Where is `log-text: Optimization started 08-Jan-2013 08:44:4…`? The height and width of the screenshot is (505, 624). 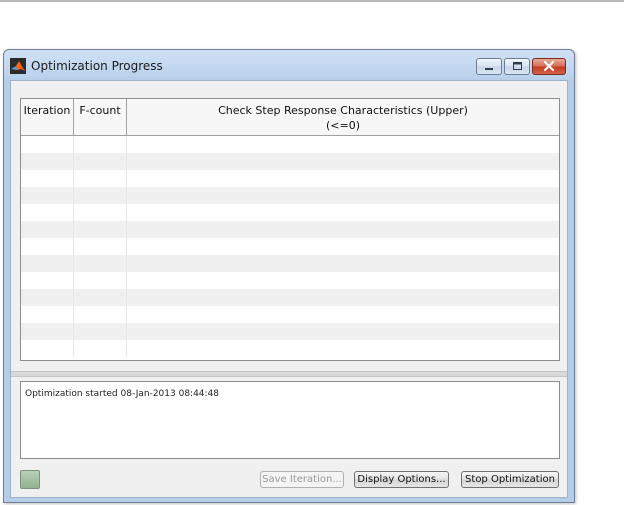
log-text: Optimization started 08-Jan-2013 08:44:4… is located at coordinates (122, 394).